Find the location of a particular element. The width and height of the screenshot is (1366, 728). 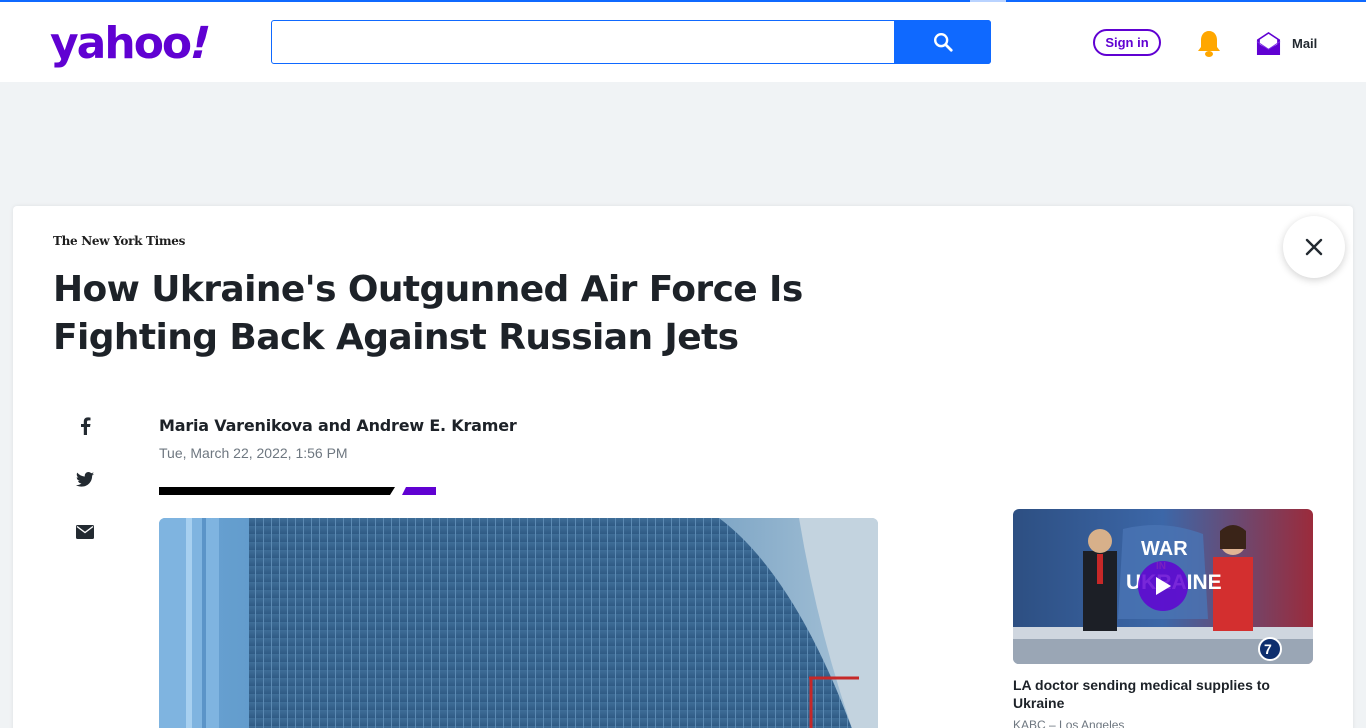

mail-link: Mail is located at coordinates (1286, 43).